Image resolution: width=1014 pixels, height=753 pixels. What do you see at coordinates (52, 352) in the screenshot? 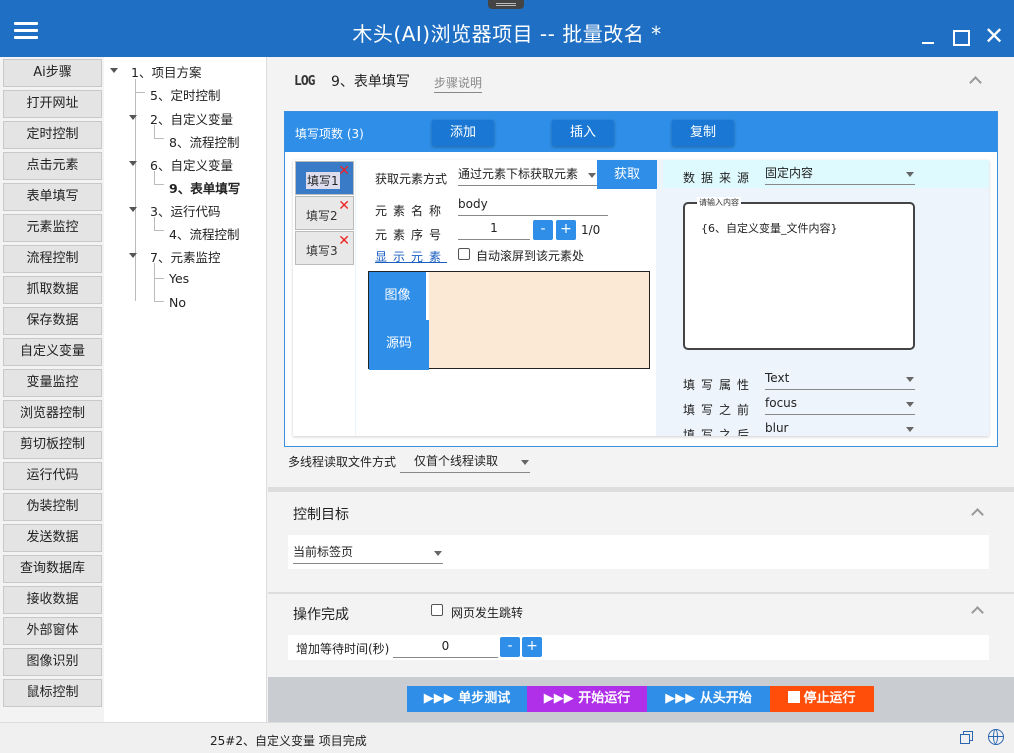
I see `sidebar-item-custom-var: 自定义变量` at bounding box center [52, 352].